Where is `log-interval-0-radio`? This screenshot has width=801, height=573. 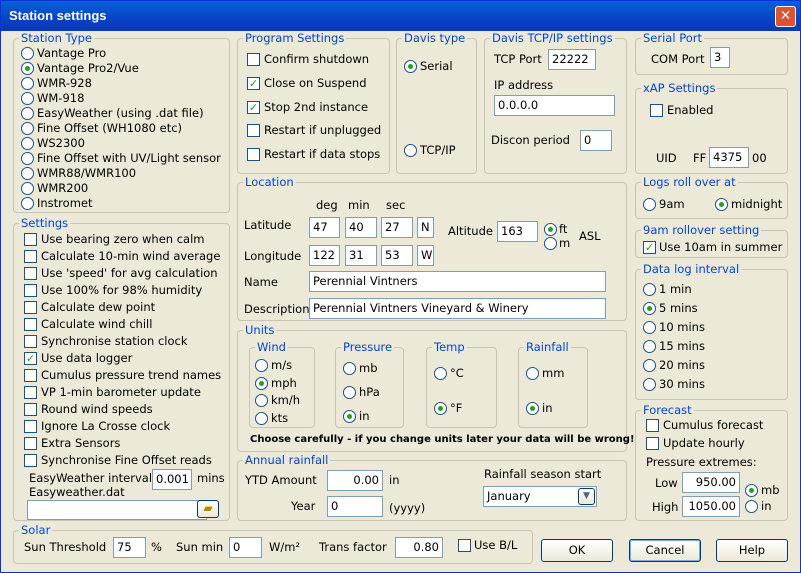
log-interval-0-radio is located at coordinates (649, 289).